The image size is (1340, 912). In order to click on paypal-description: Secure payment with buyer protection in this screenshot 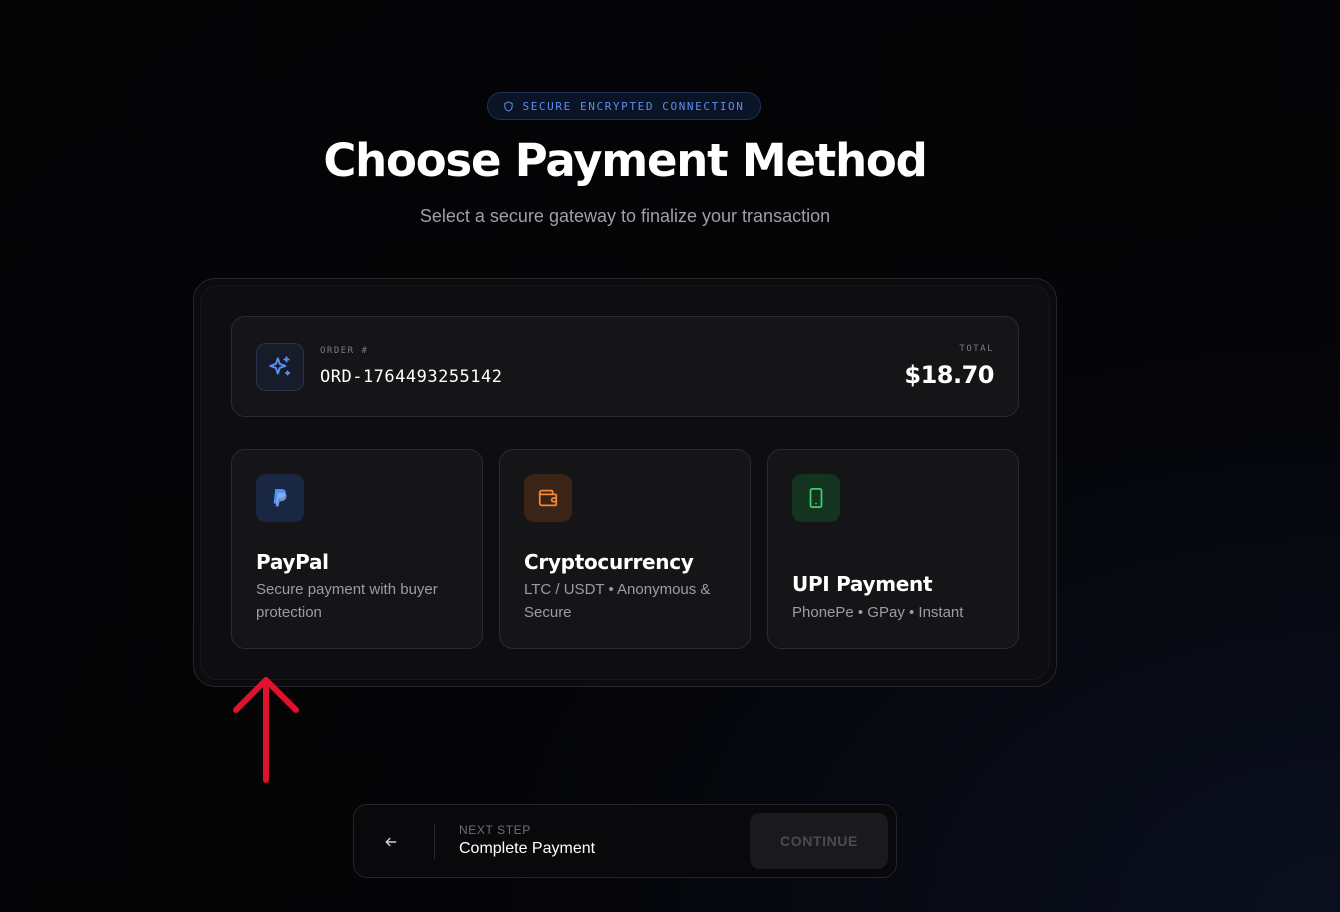, I will do `click(347, 601)`.